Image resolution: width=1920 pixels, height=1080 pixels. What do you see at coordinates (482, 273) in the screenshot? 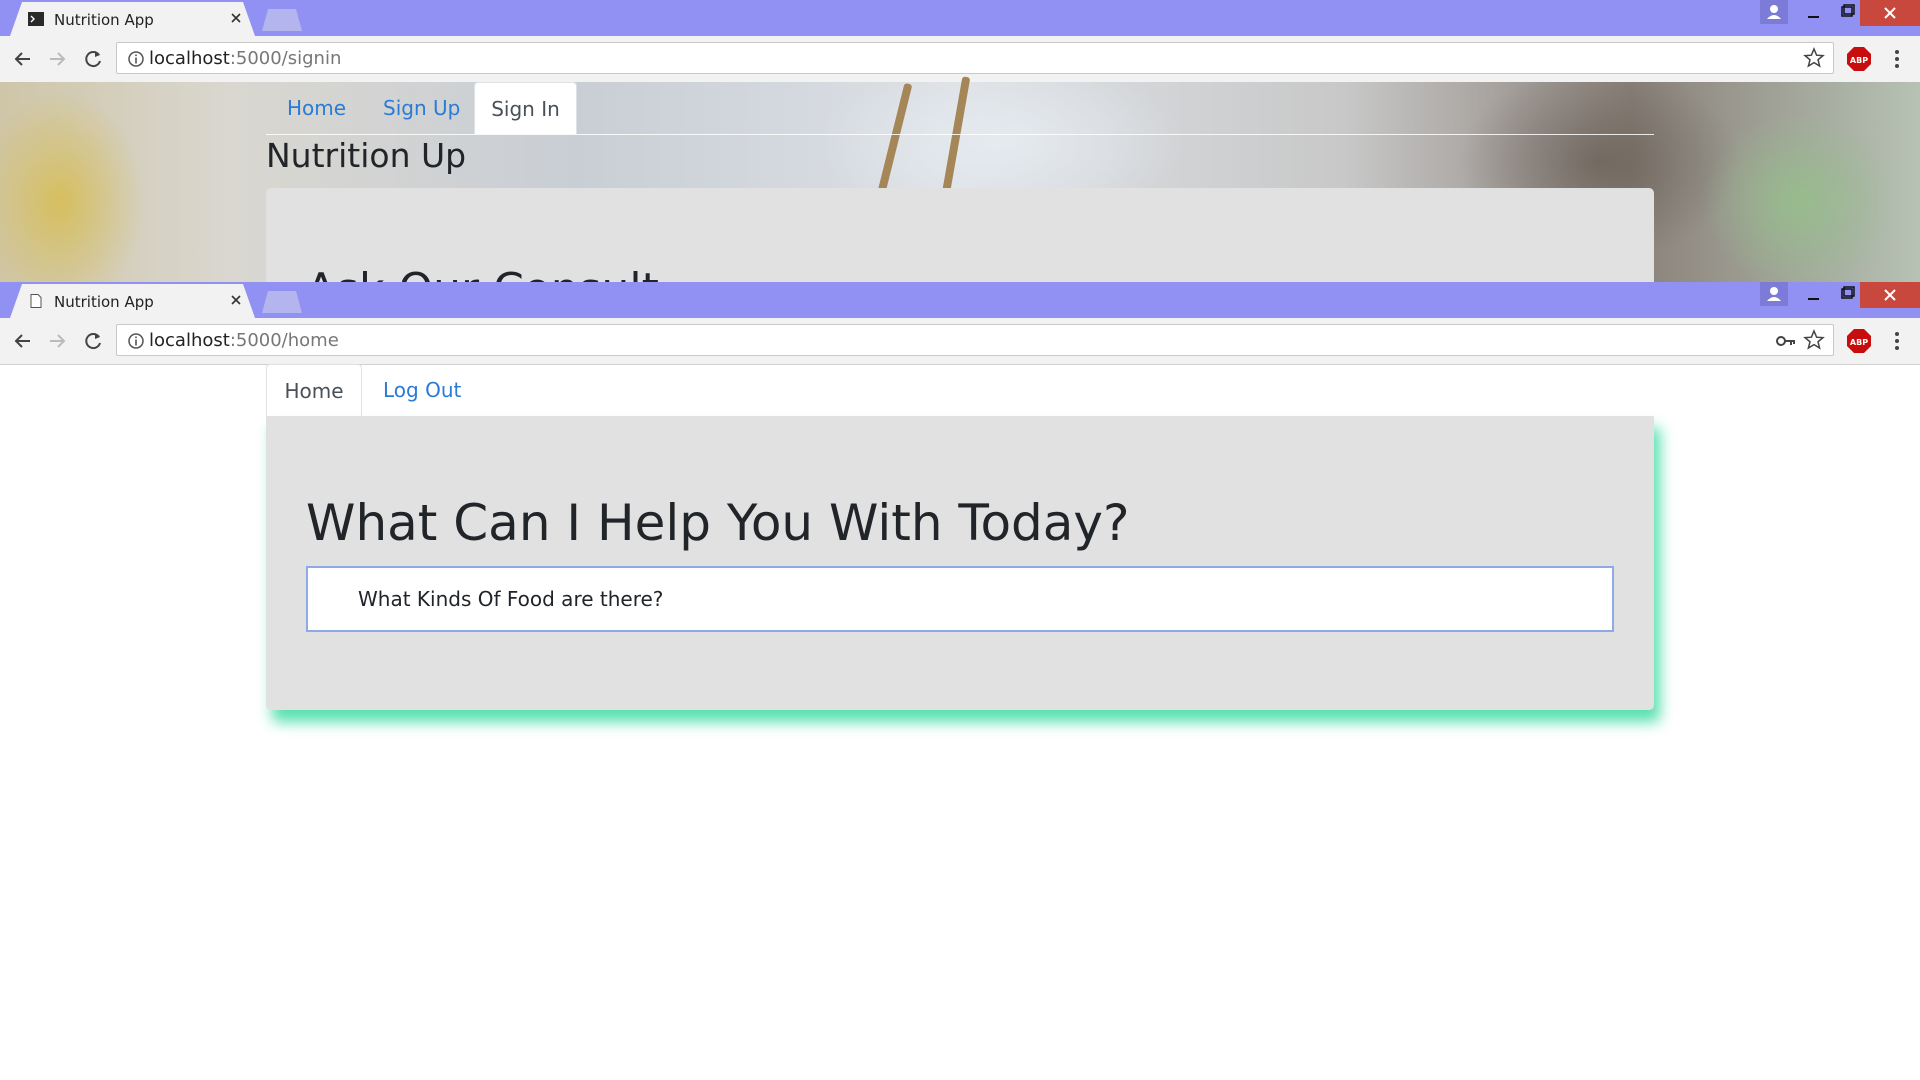
I see `card-heading: Ask Our Consult` at bounding box center [482, 273].